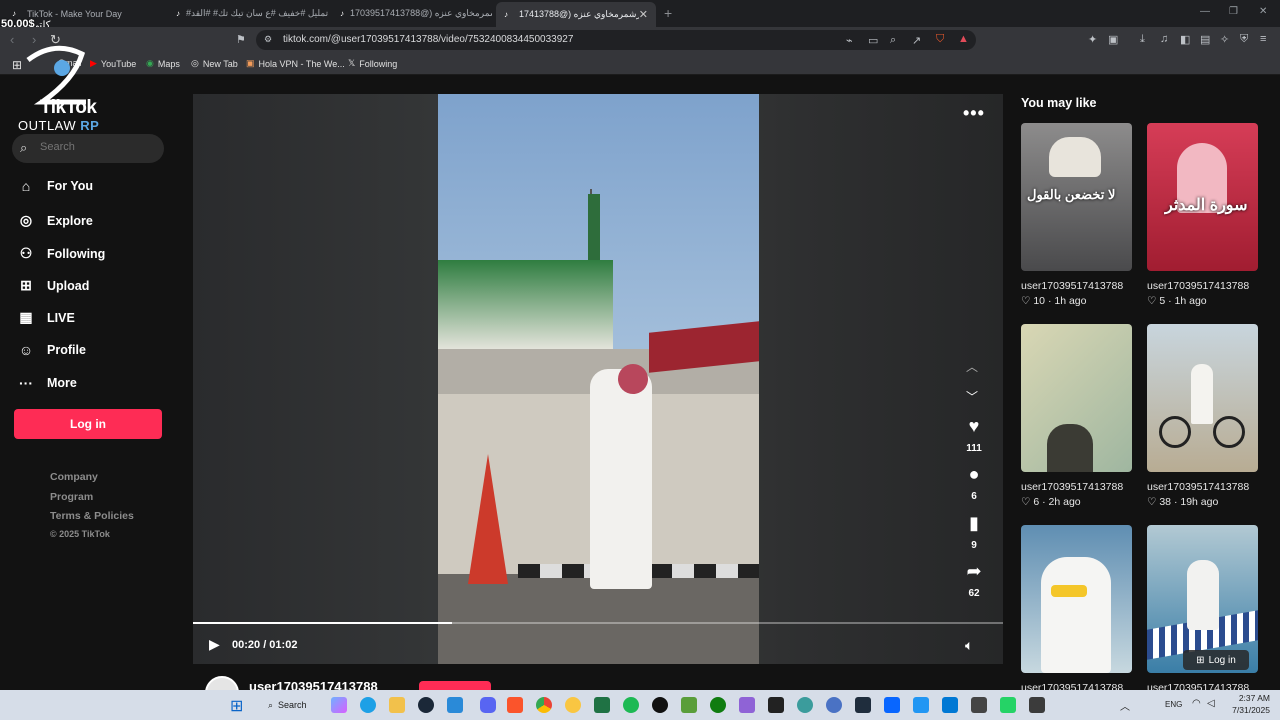 The image size is (1280, 720). Describe the element at coordinates (46, 383) in the screenshot. I see `nav-more: ··· More` at that location.